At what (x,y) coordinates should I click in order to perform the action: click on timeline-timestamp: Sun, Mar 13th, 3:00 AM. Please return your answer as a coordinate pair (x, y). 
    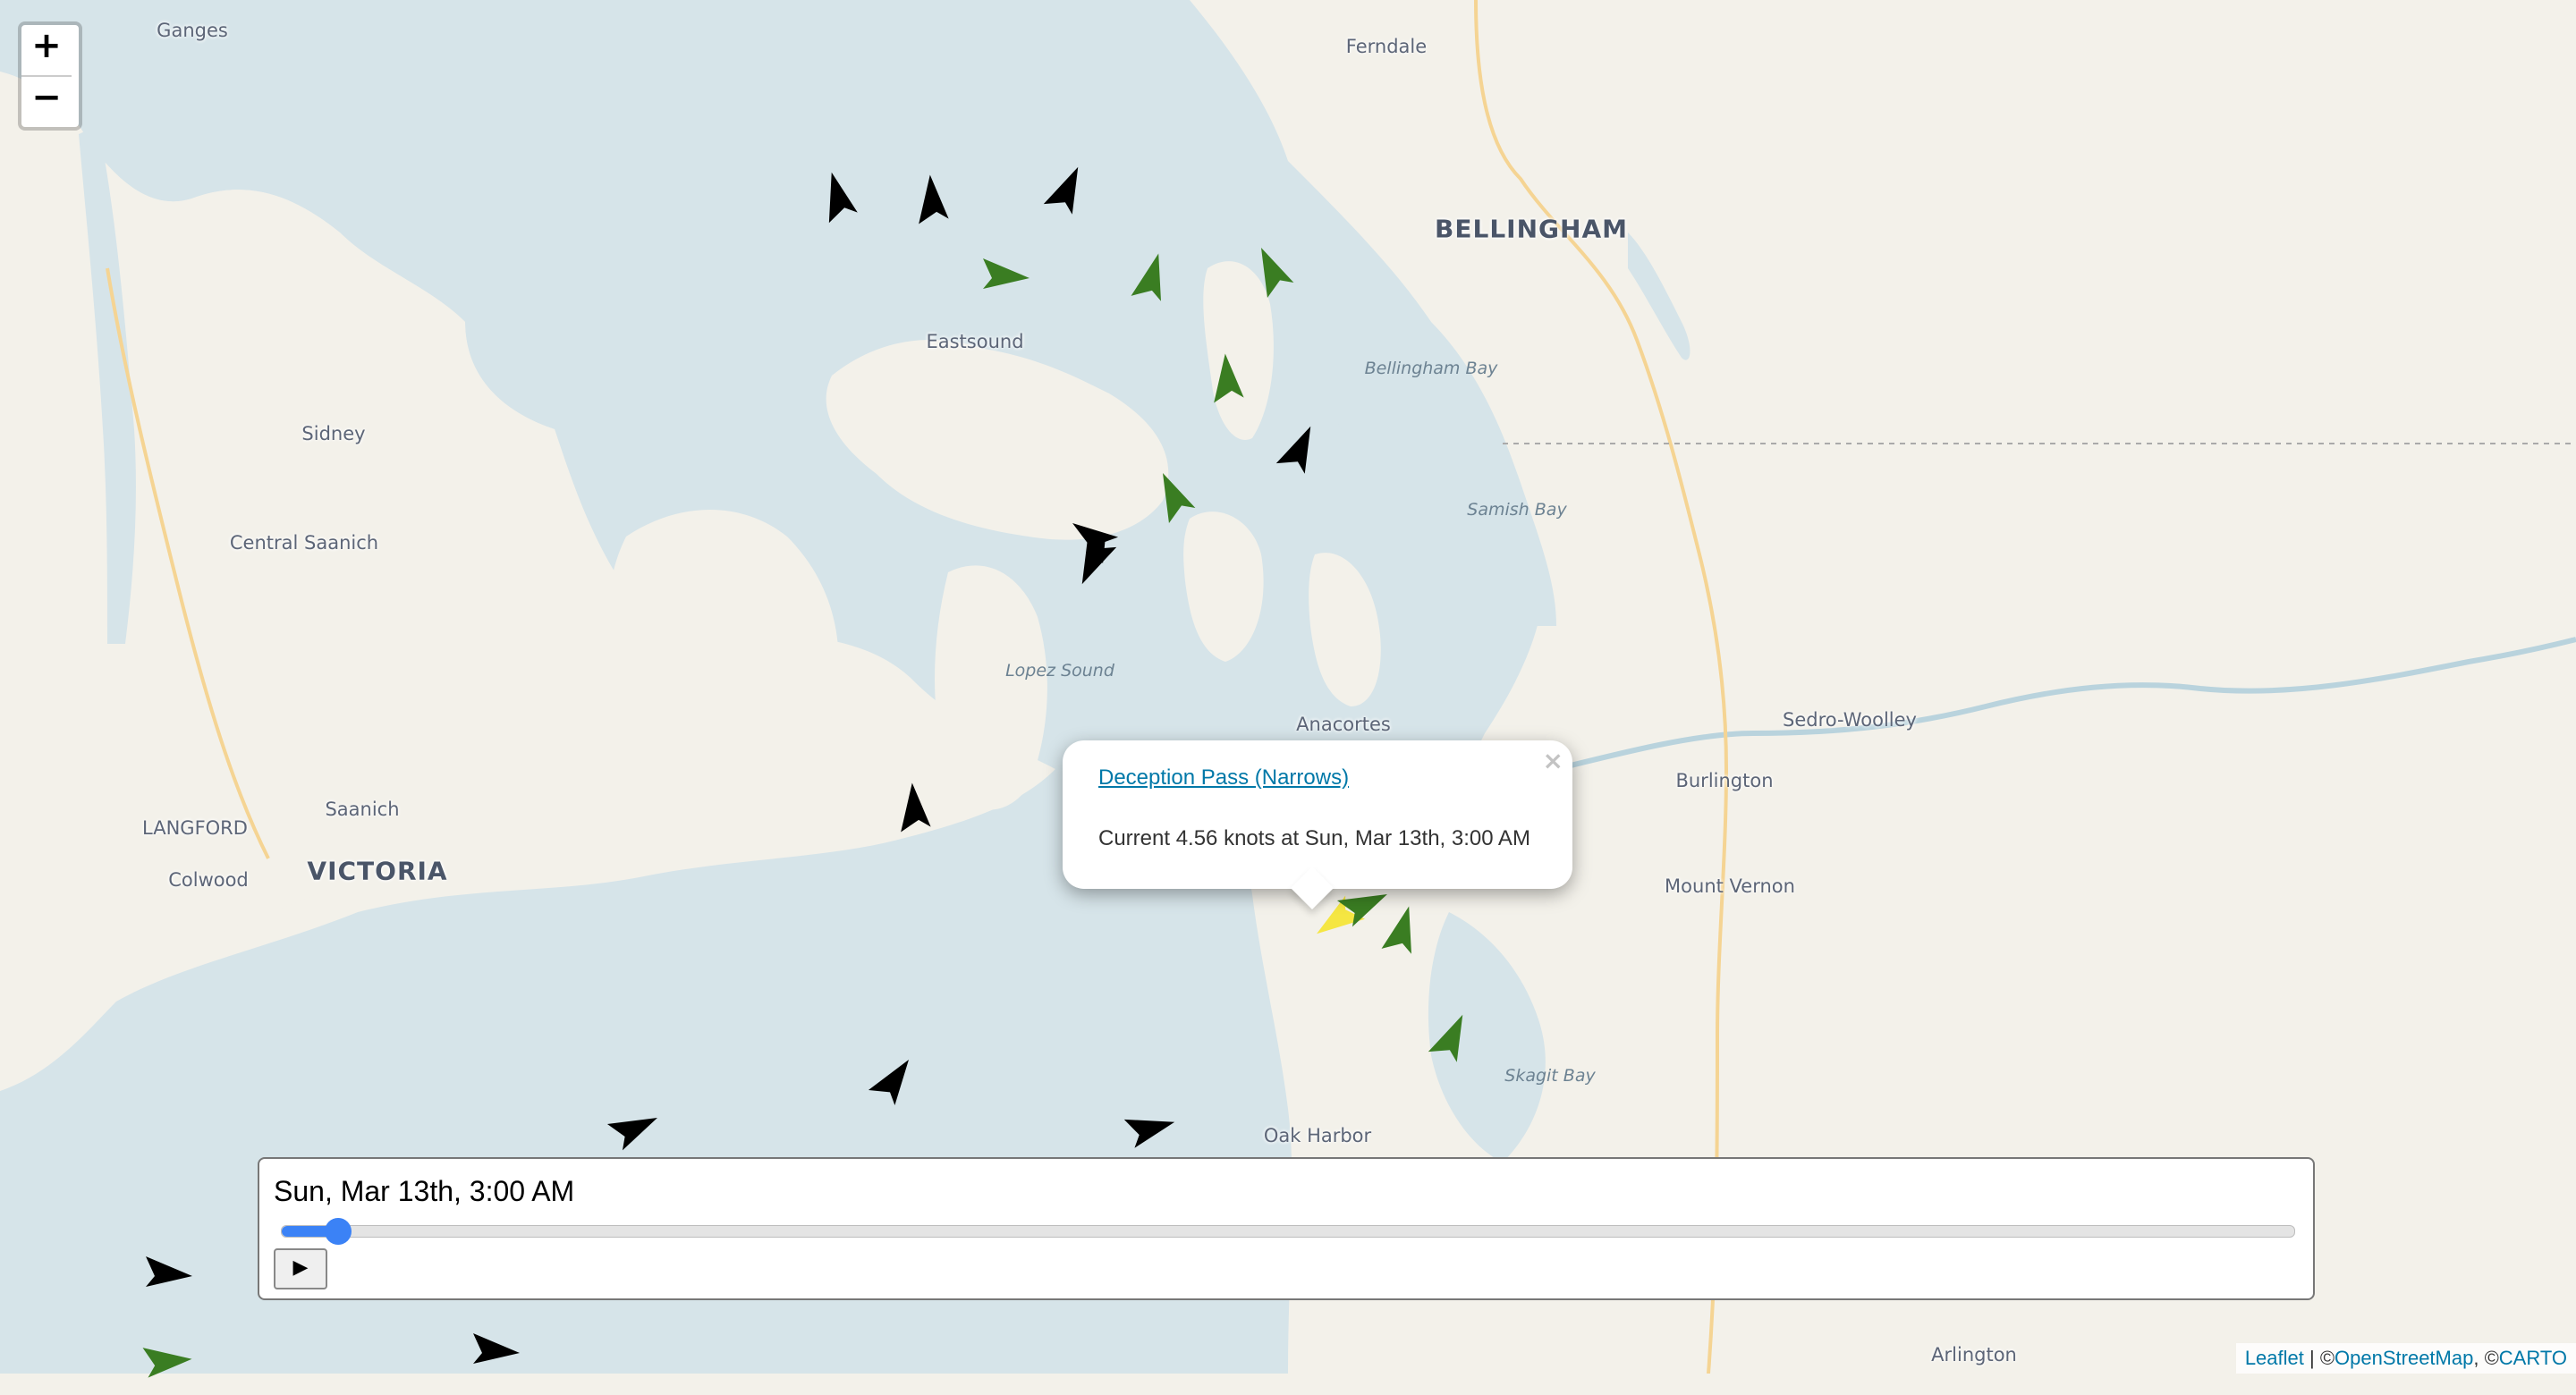
    Looking at the image, I should click on (424, 1191).